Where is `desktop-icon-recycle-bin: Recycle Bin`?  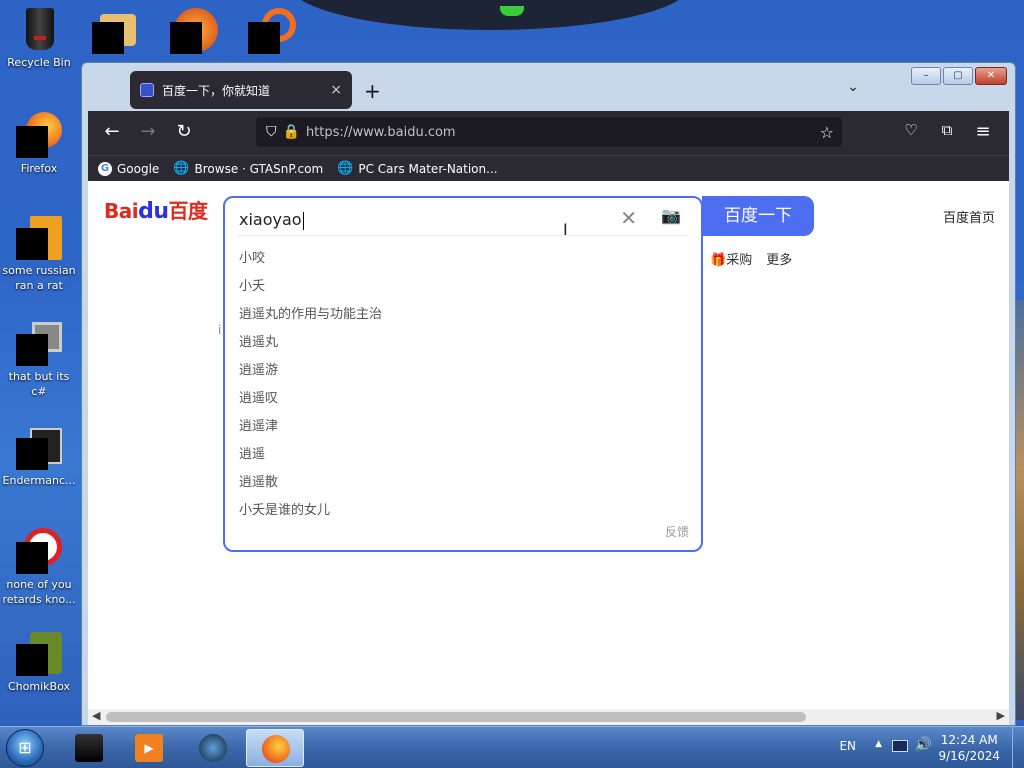
desktop-icon-recycle-bin: Recycle Bin is located at coordinates (39, 38).